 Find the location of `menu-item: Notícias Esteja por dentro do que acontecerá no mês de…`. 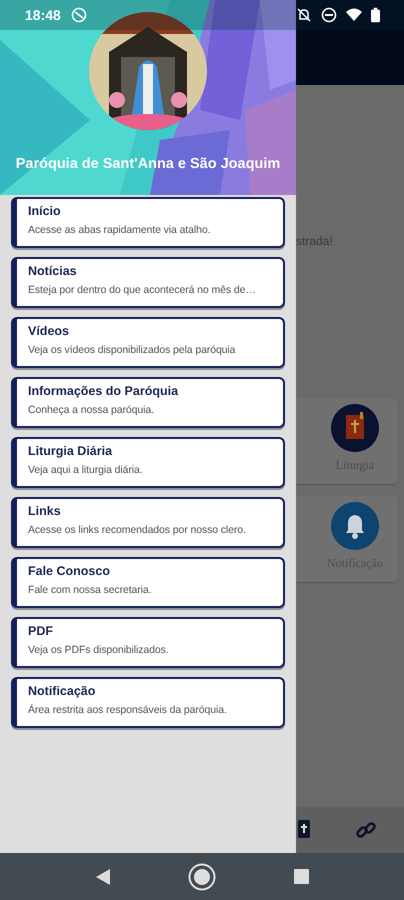

menu-item: Notícias Esteja por dentro do que acontecerá no mês de… is located at coordinates (148, 282).